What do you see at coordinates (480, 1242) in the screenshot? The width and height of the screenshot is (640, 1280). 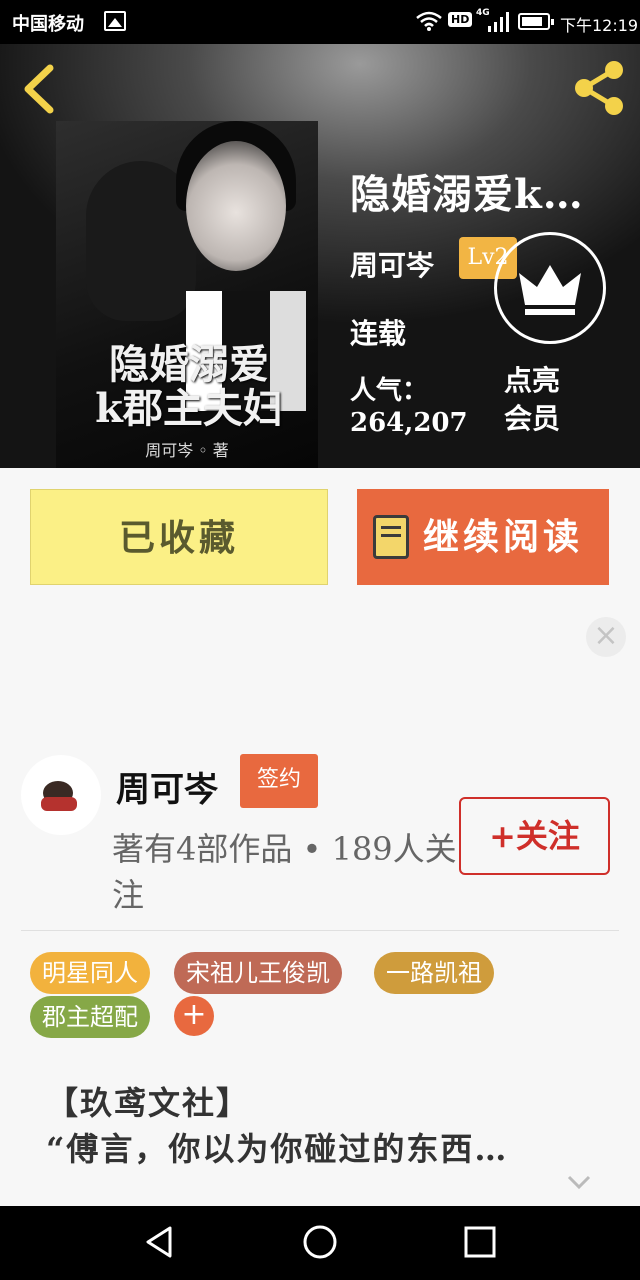 I see `nav-recent-icon` at bounding box center [480, 1242].